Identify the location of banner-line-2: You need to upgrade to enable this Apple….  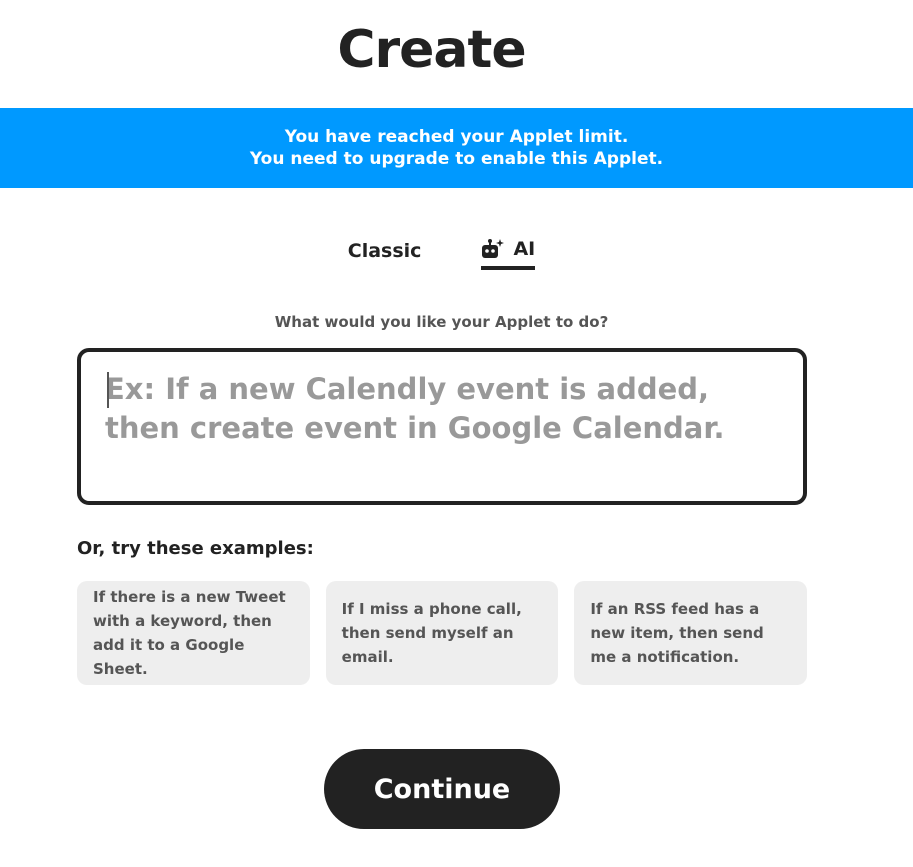
(456, 159).